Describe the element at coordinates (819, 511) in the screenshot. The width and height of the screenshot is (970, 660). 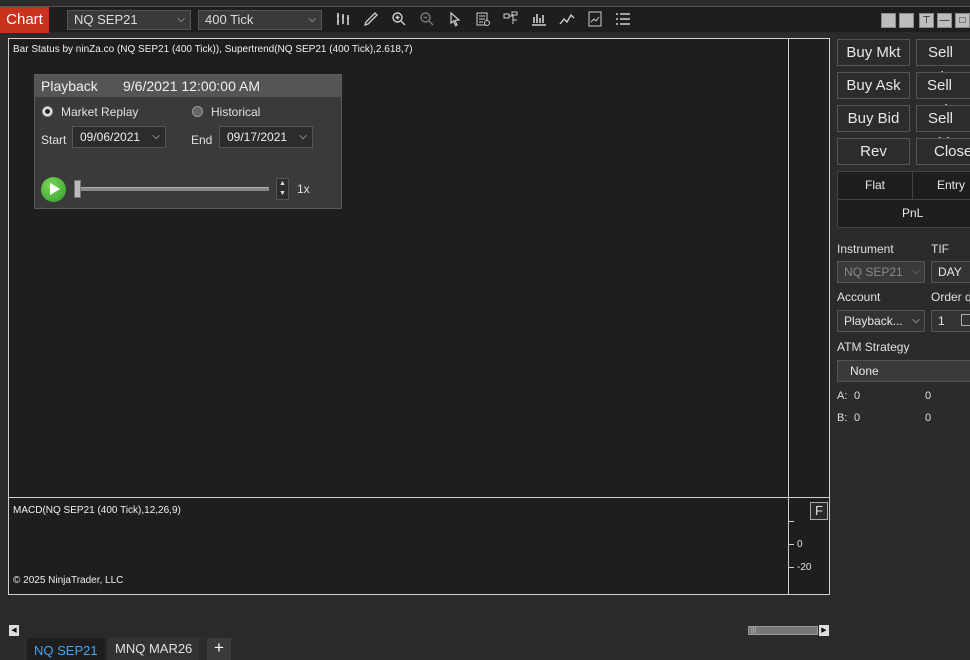
I see `f-button: F` at that location.